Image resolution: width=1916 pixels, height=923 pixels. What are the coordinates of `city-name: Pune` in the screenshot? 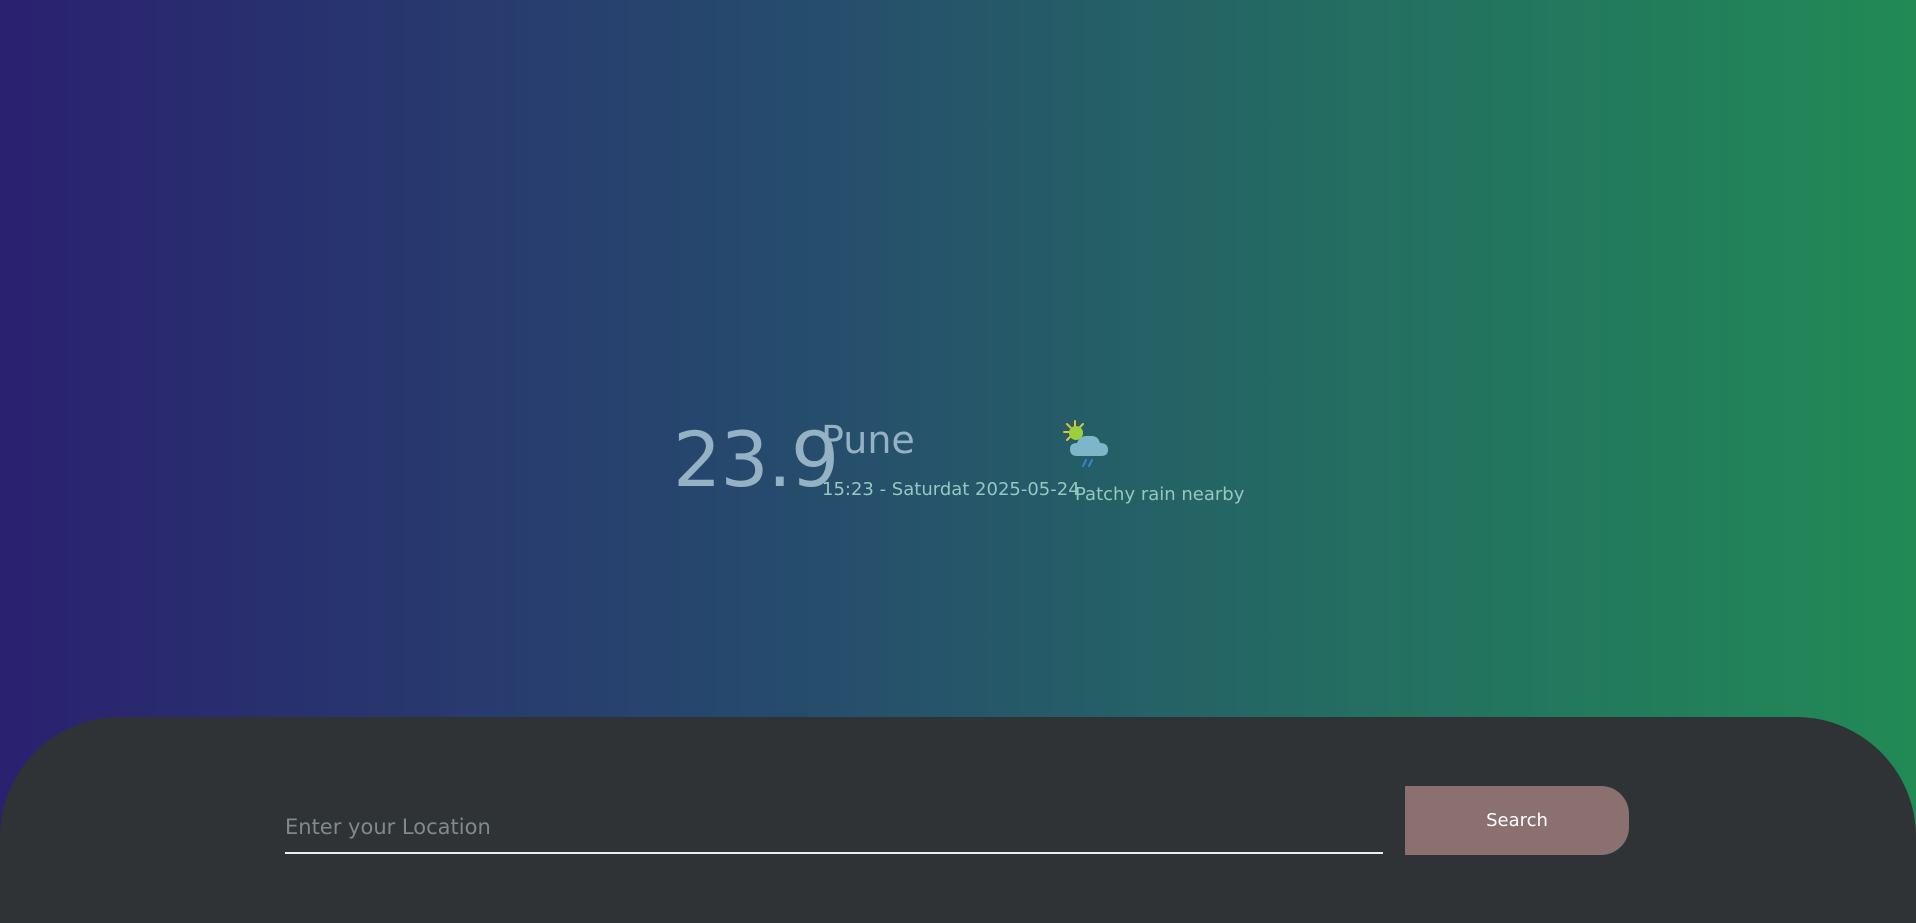 It's located at (868, 440).